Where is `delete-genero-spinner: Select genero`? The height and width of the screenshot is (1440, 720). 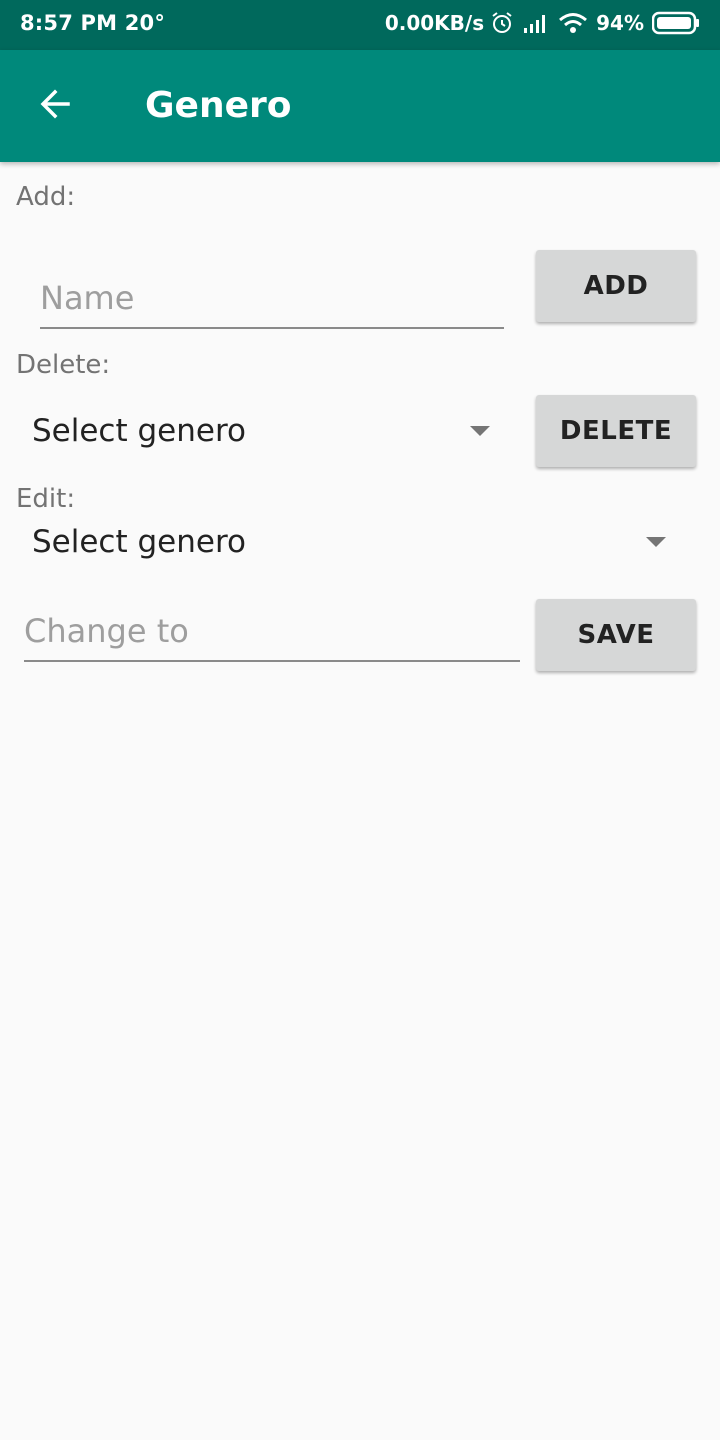
delete-genero-spinner: Select genero is located at coordinates (139, 431).